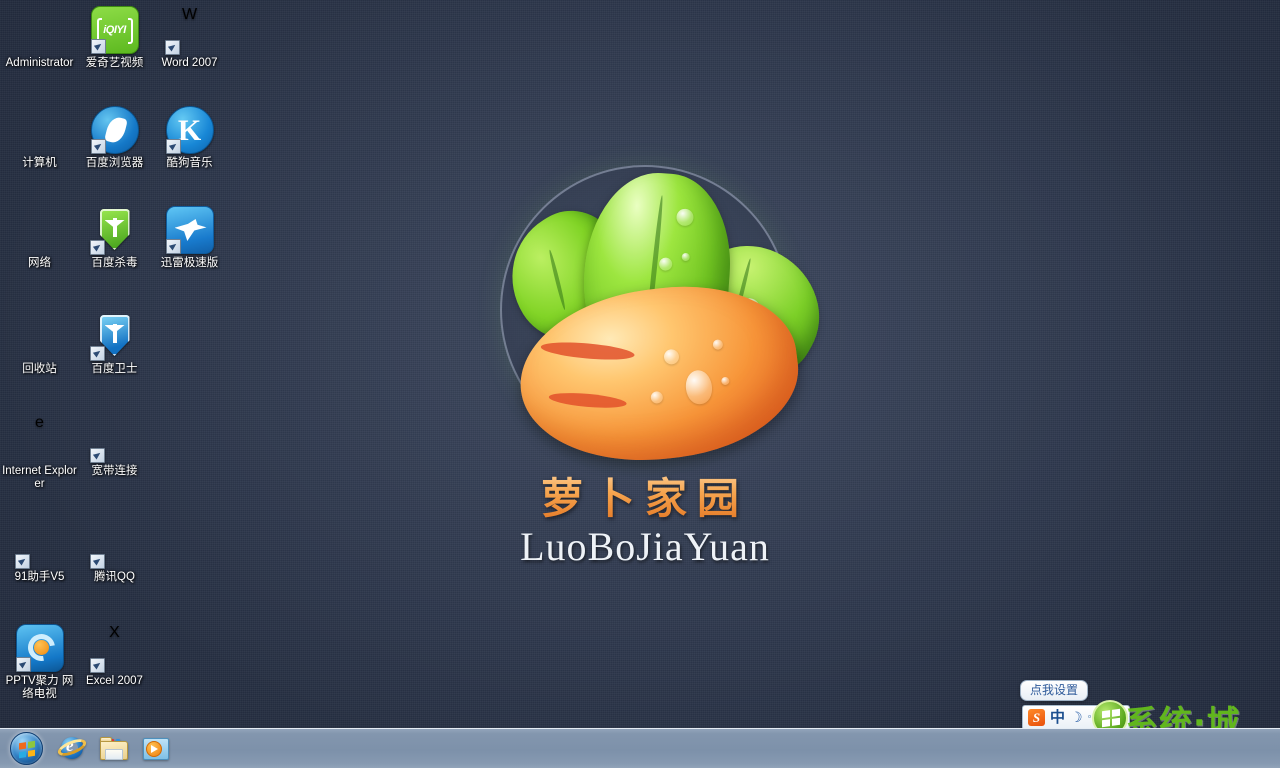  What do you see at coordinates (39, 544) in the screenshot?
I see `assistant91-icon` at bounding box center [39, 544].